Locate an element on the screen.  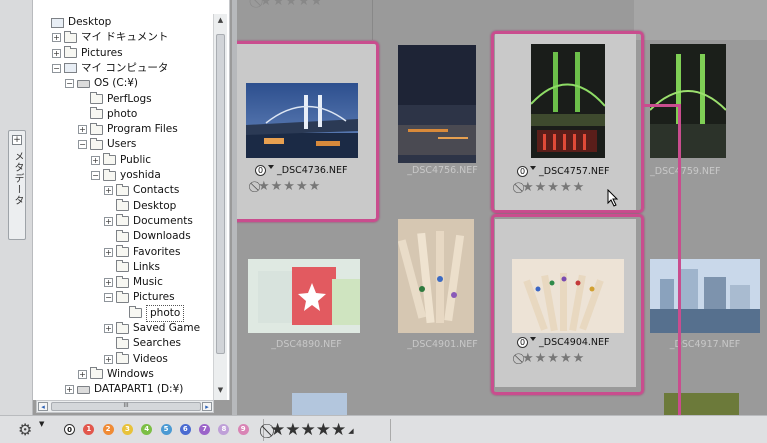
tree-node-label: マイ ドキュメント is located at coordinates (124, 37).